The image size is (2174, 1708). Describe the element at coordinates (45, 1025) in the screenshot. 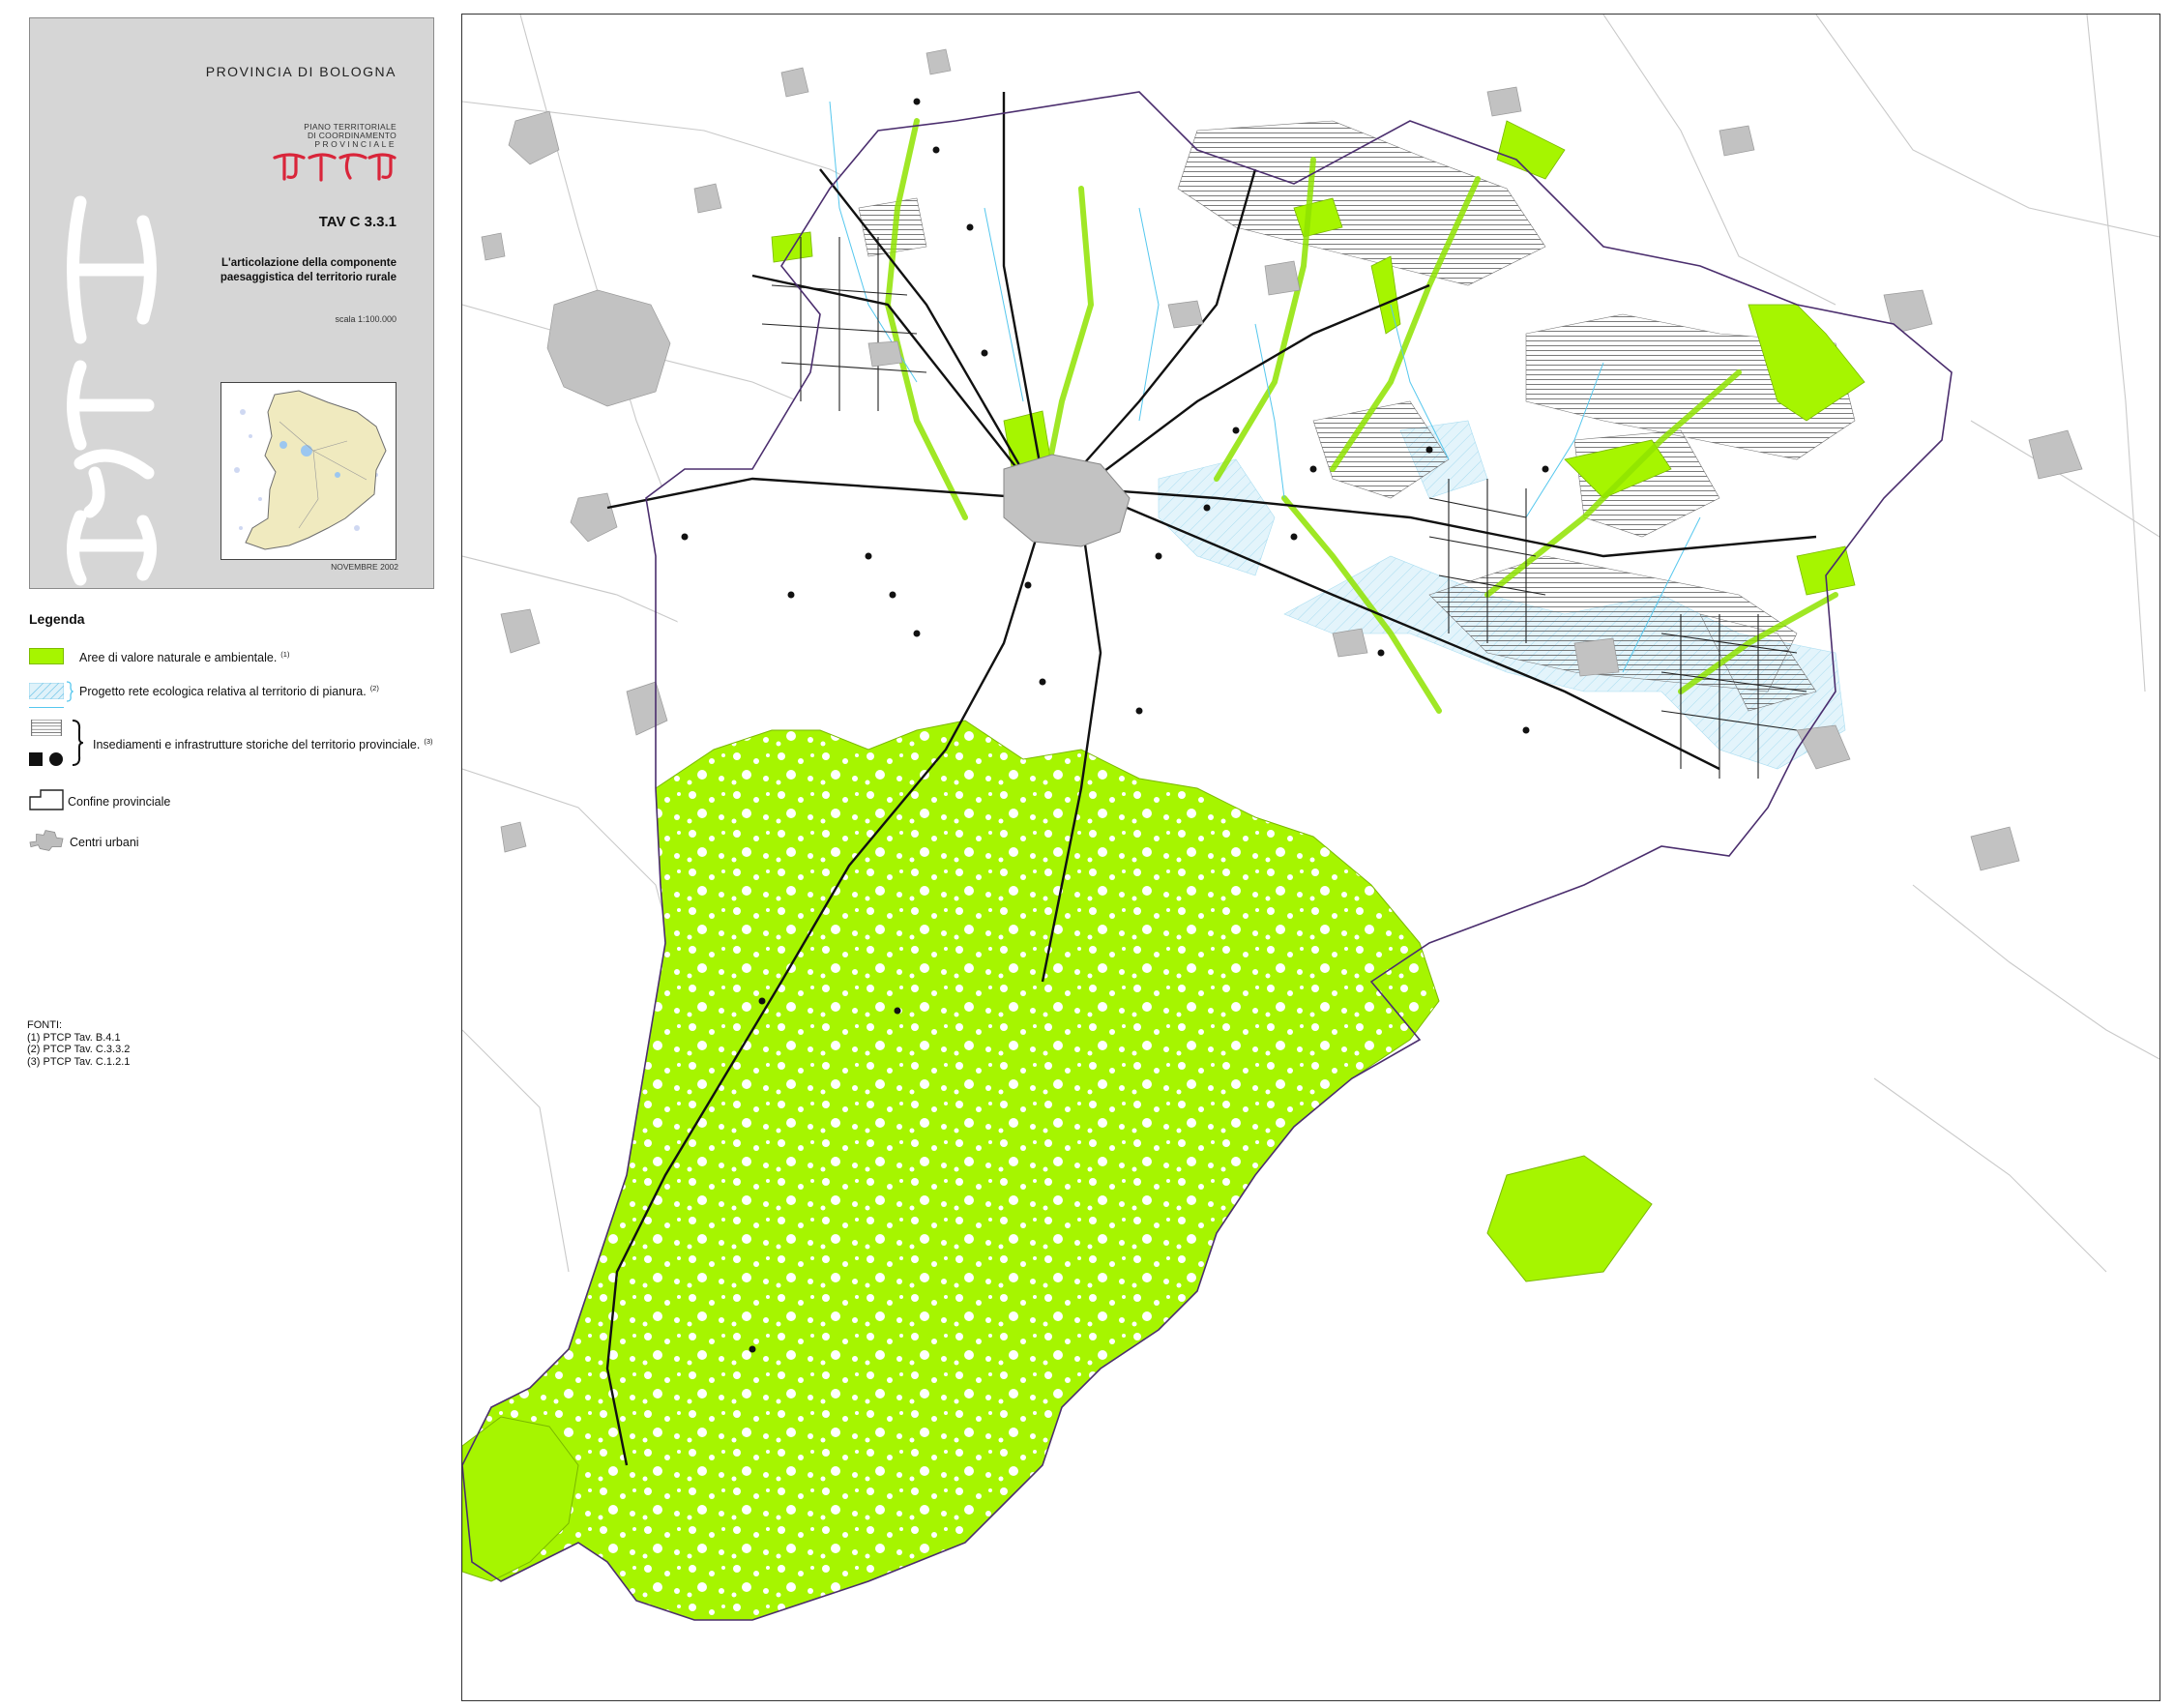

I see `sources-title: FONTI:` at that location.